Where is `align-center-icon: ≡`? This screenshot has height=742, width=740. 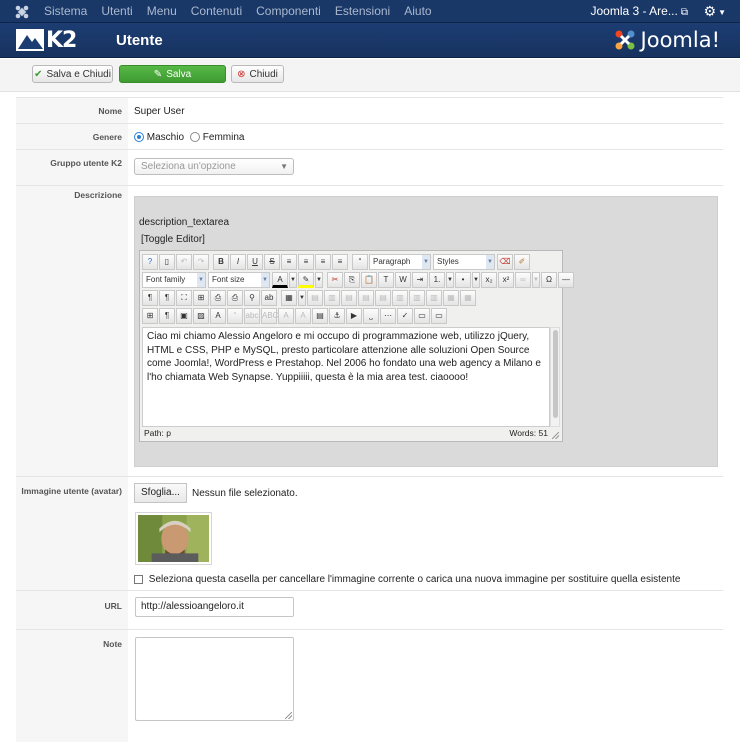
align-center-icon: ≡ is located at coordinates (306, 262).